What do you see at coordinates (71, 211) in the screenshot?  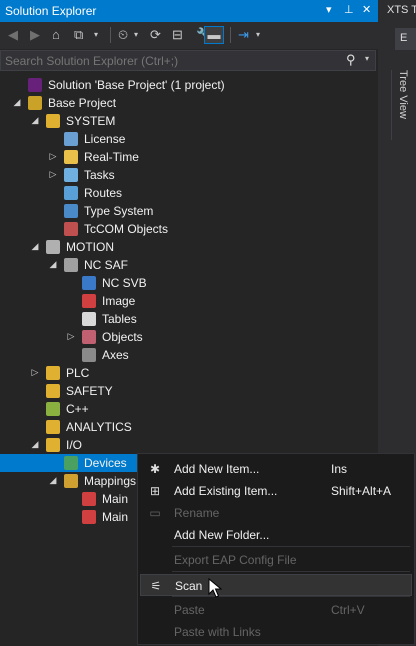 I see `type-system-icon` at bounding box center [71, 211].